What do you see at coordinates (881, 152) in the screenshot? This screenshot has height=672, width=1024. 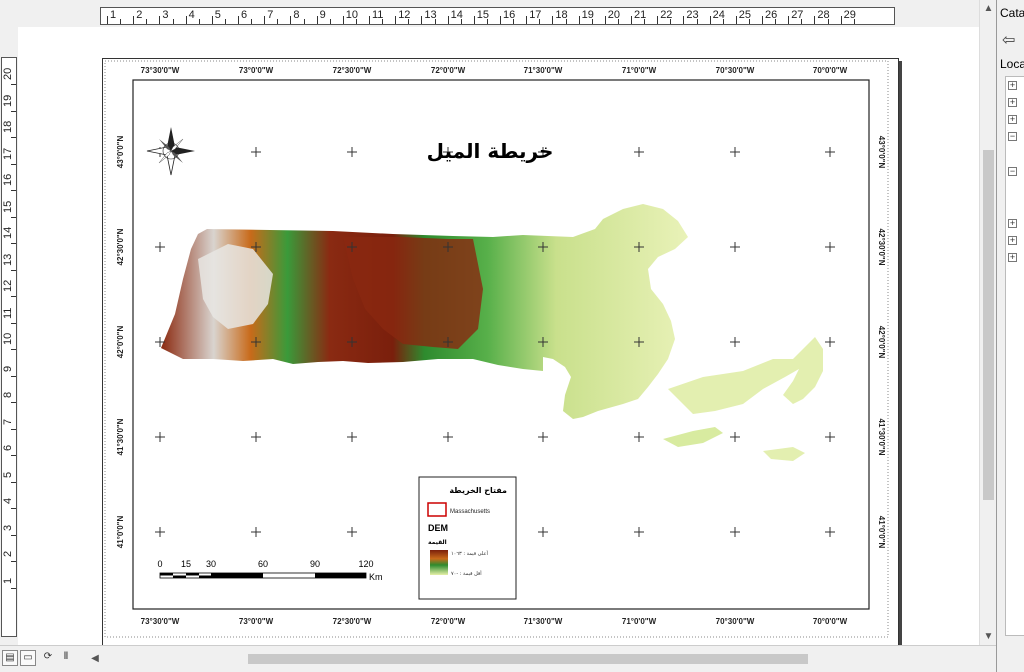 I see `lat-label-right: 43°0'0"N` at bounding box center [881, 152].